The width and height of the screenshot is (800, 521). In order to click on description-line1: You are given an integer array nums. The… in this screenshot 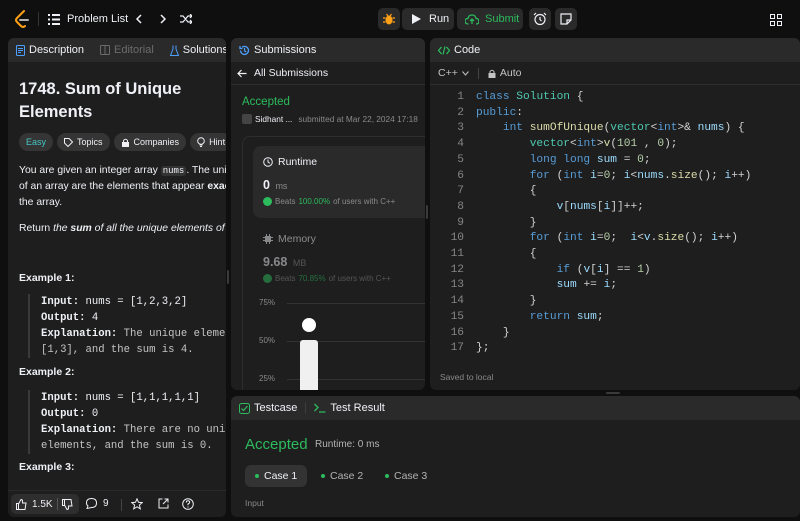, I will do `click(122, 171)`.